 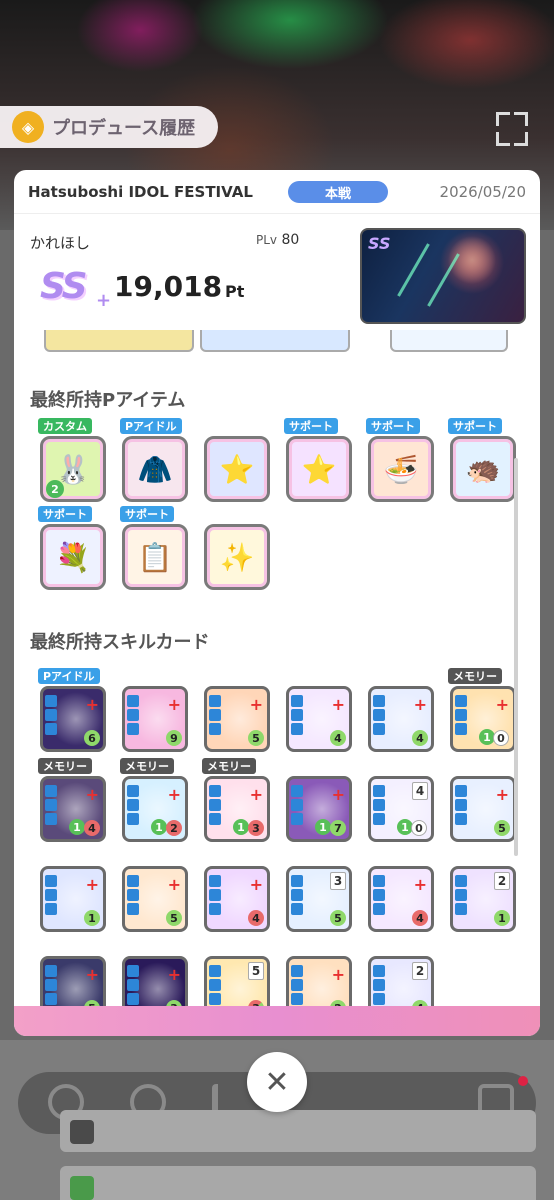 I want to click on pink-star-icon: +9, so click(x=155, y=719).